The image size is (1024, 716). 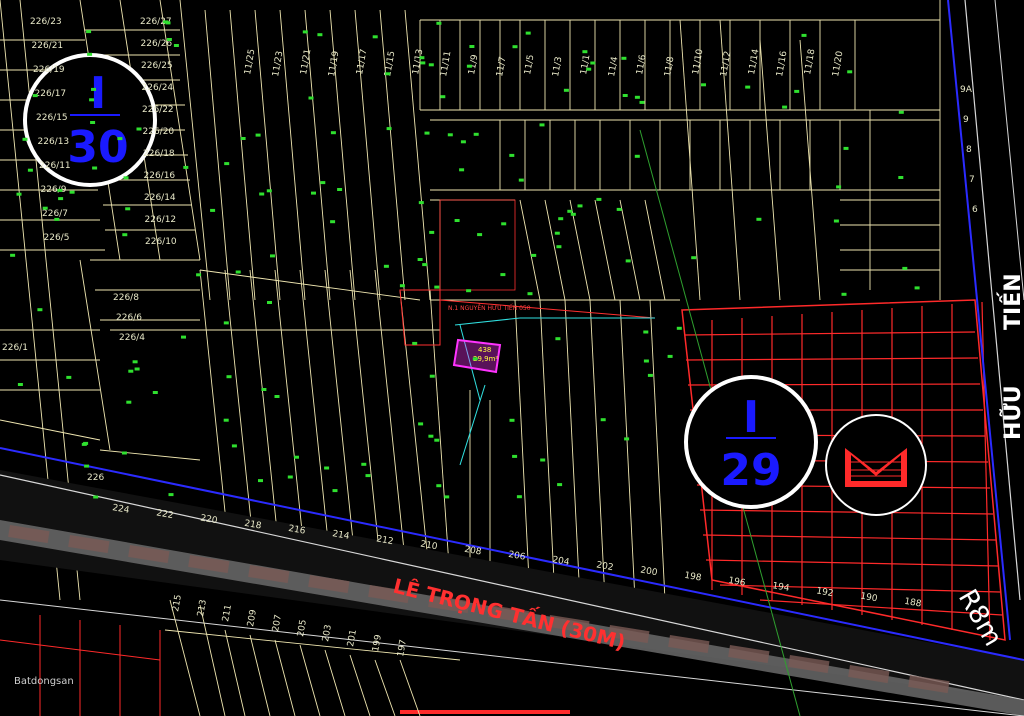 I want to click on lot-label: 6, so click(x=975, y=210).